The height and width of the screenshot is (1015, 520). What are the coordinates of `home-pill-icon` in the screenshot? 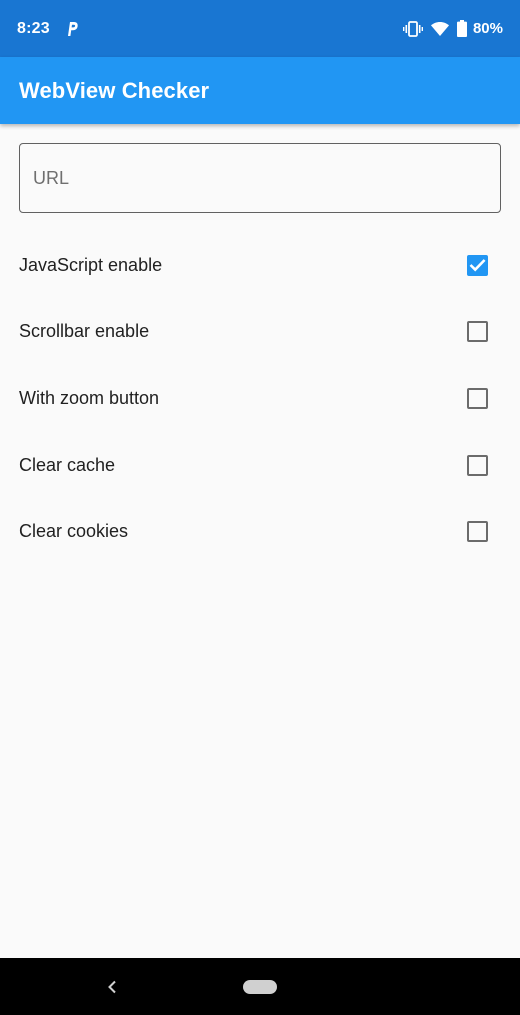 It's located at (260, 987).